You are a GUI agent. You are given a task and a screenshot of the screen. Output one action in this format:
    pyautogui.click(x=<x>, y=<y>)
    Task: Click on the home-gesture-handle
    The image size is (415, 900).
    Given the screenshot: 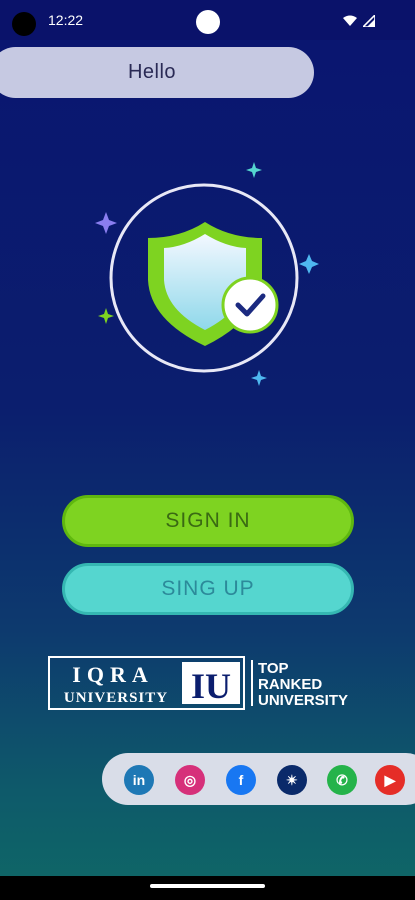 What is the action you would take?
    pyautogui.click(x=207, y=886)
    